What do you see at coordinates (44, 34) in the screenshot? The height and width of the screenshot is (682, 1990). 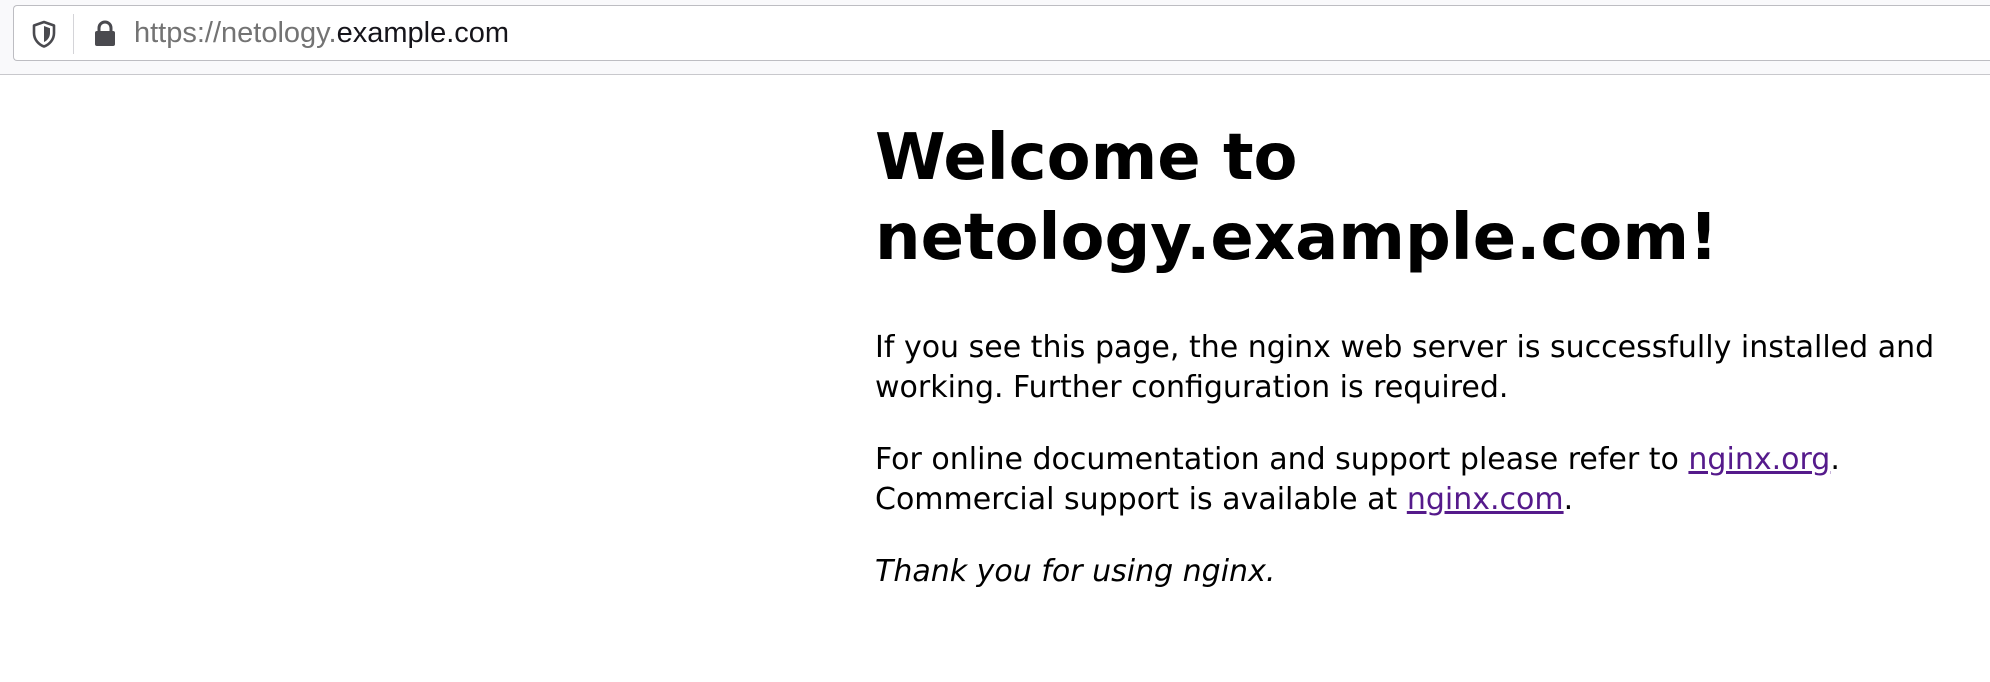 I see `shield-icon` at bounding box center [44, 34].